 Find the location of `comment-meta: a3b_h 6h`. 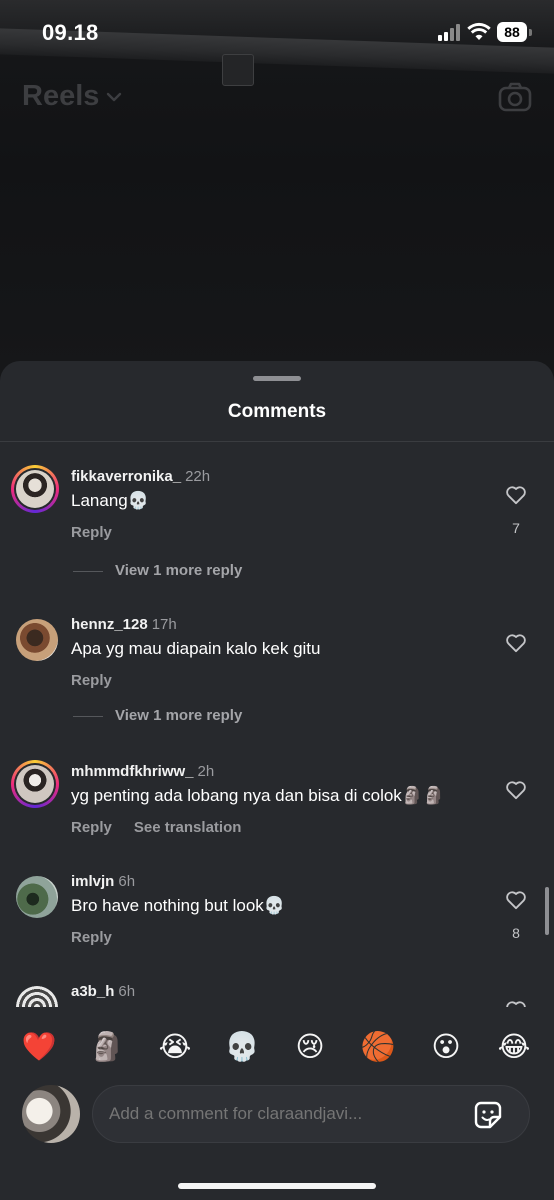

comment-meta: a3b_h 6h is located at coordinates (103, 991).